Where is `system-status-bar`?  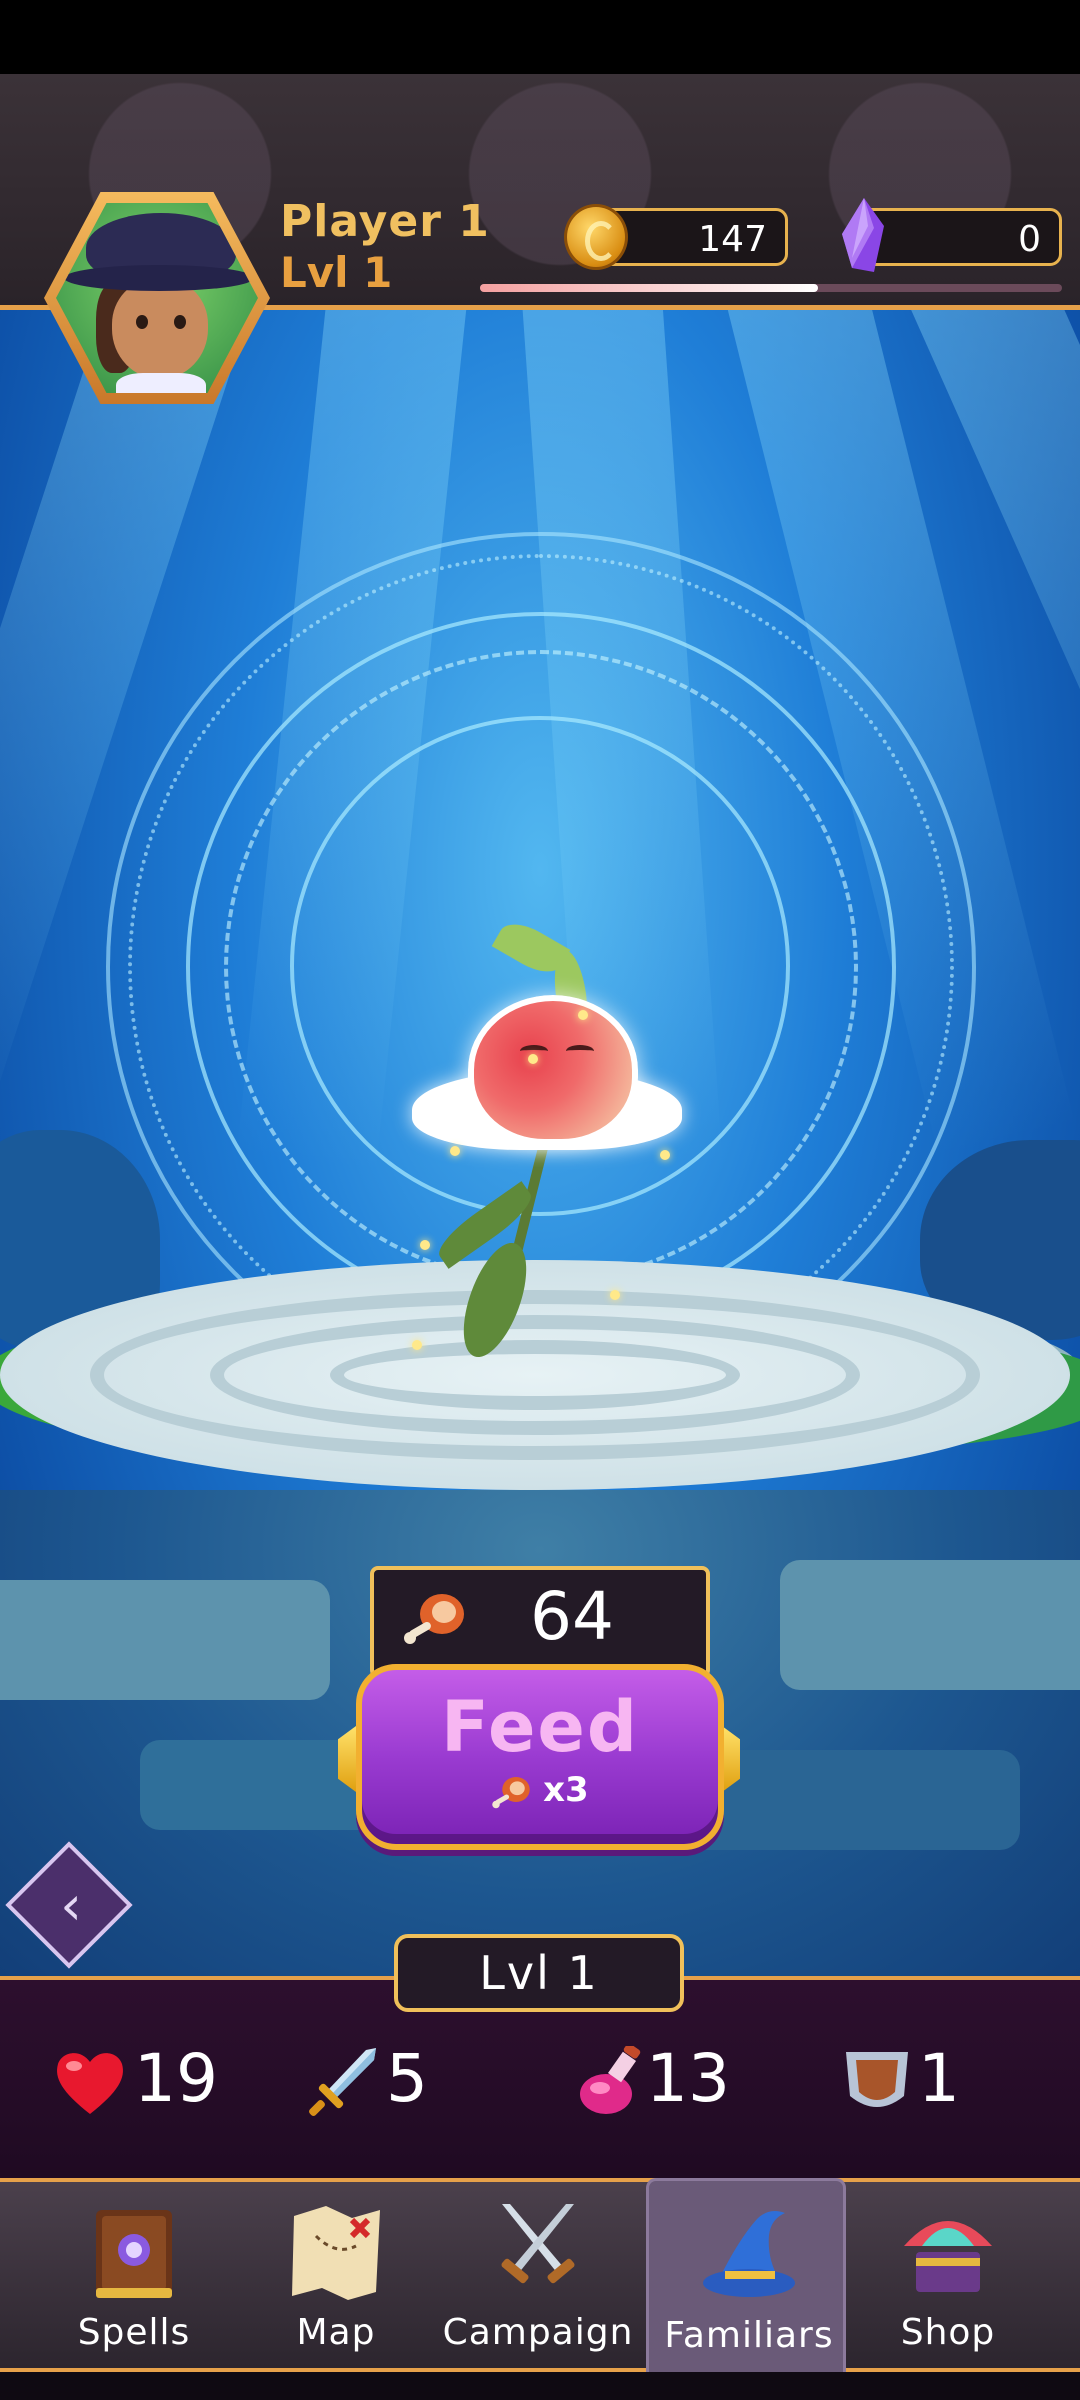 system-status-bar is located at coordinates (540, 37).